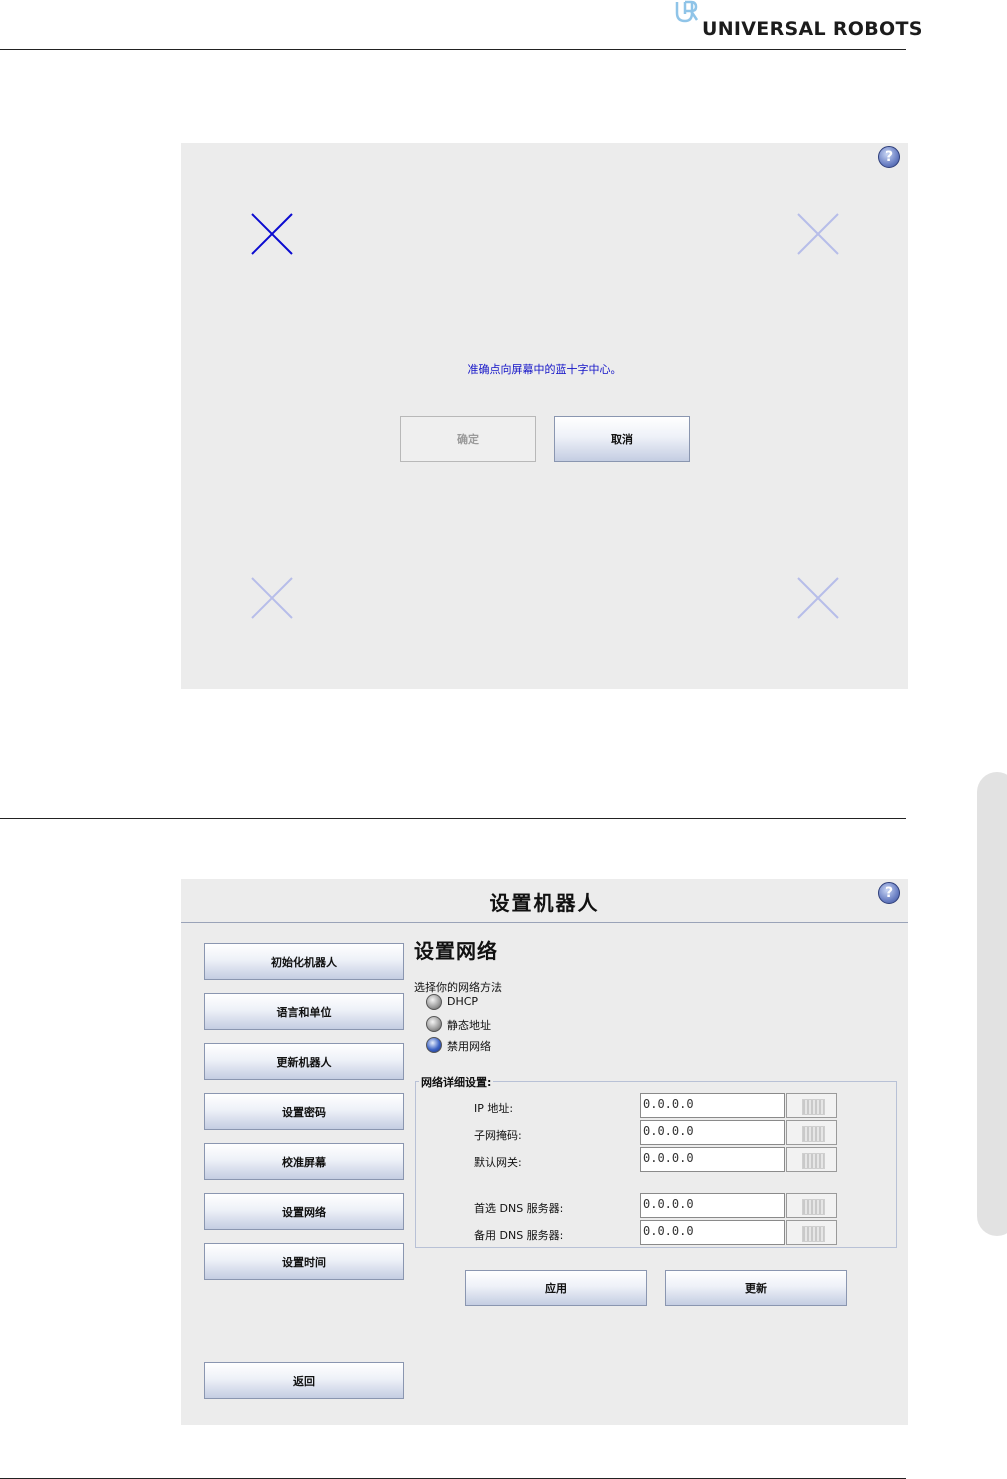 Image resolution: width=1007 pixels, height=1479 pixels. What do you see at coordinates (456, 1082) in the screenshot?
I see `network-details-legend: 网络详细设置:` at bounding box center [456, 1082].